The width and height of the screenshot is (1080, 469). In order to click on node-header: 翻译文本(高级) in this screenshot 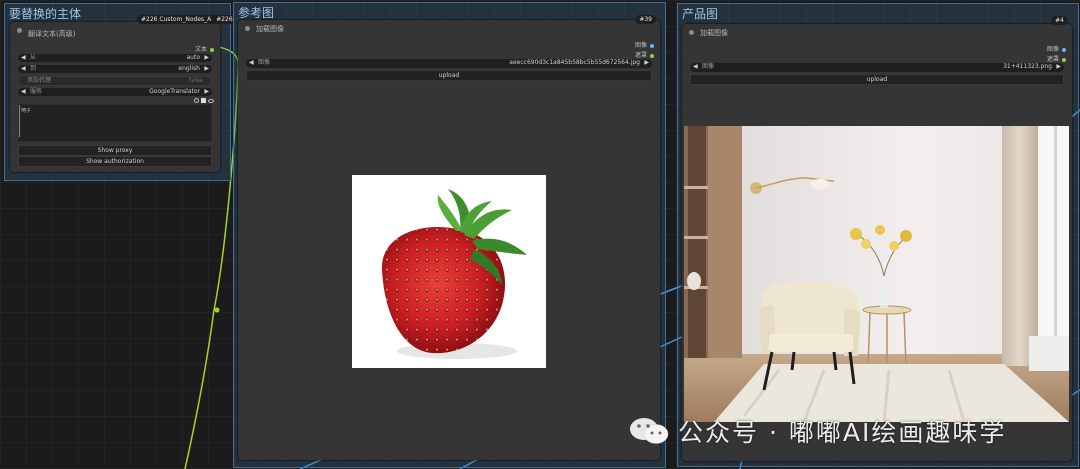, I will do `click(115, 31)`.